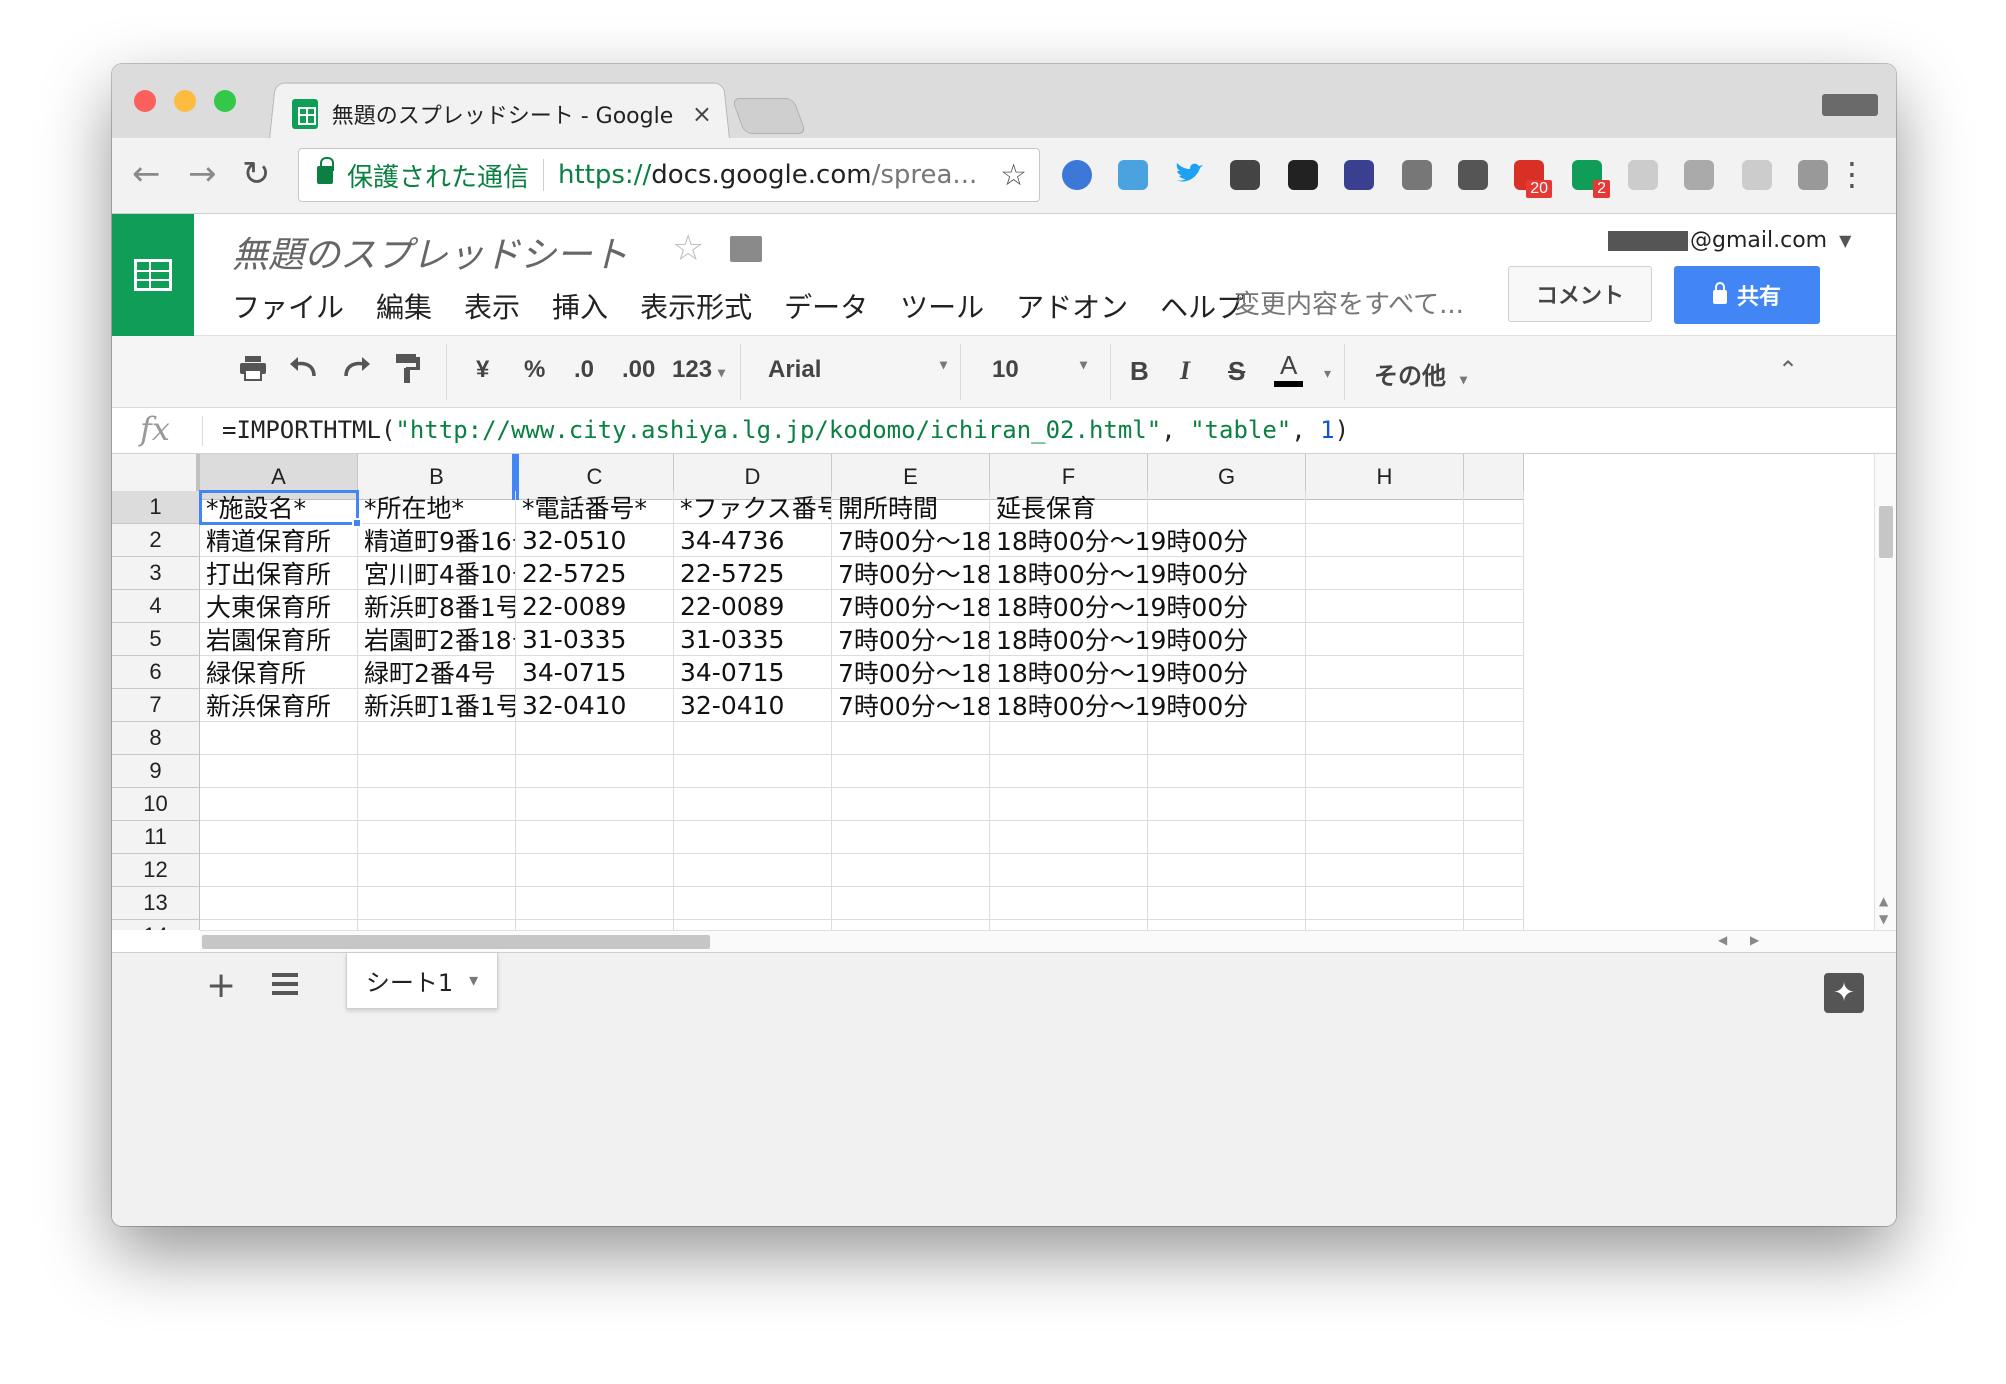 The image size is (2006, 1384). I want to click on cell-a10, so click(279, 804).